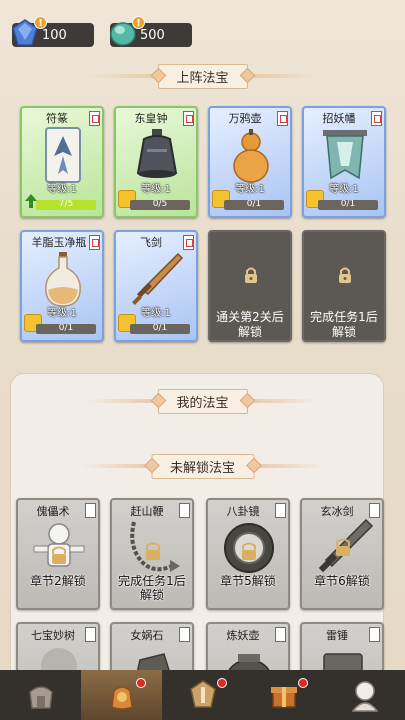 The width and height of the screenshot is (405, 720). I want to click on resource-crystal: 100 !, so click(53, 32).